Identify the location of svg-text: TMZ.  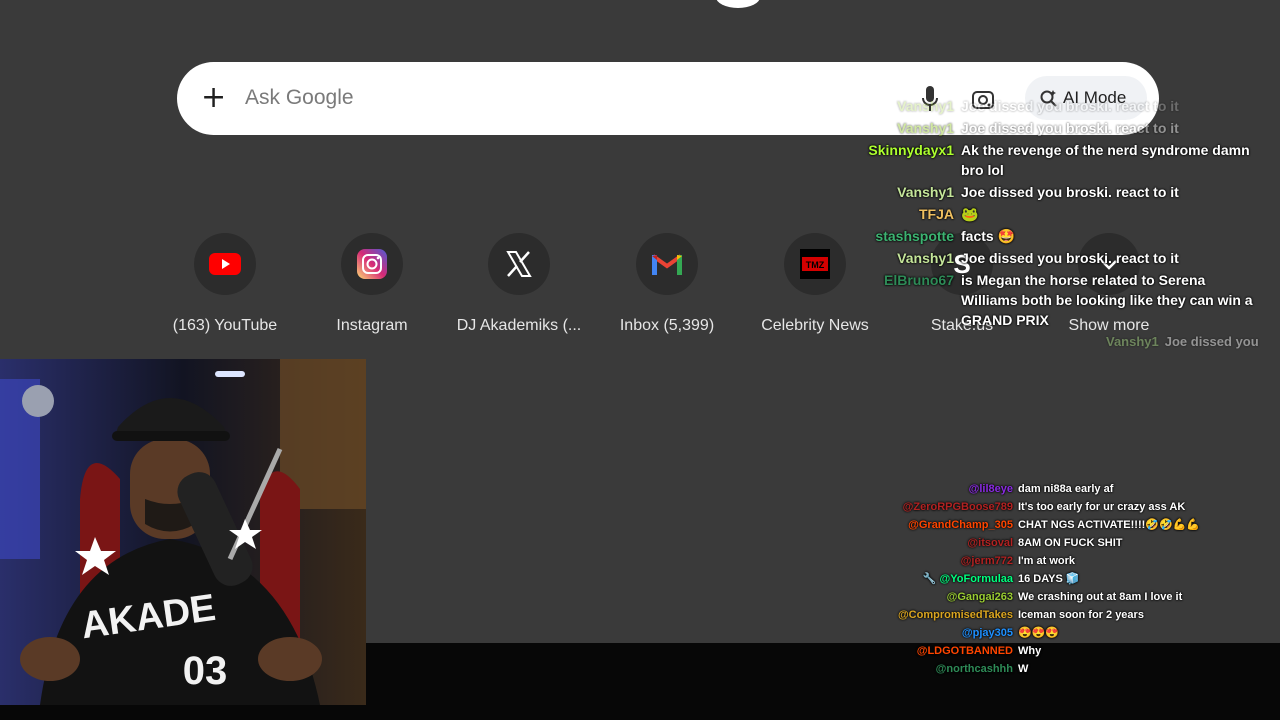
(815, 265).